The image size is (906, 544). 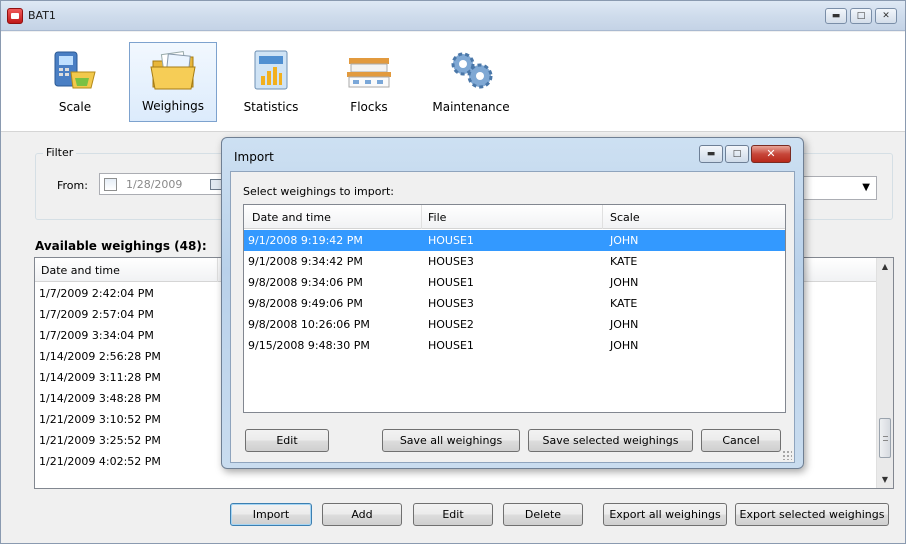 I want to click on export-all-button: Export all weighings, so click(x=665, y=514).